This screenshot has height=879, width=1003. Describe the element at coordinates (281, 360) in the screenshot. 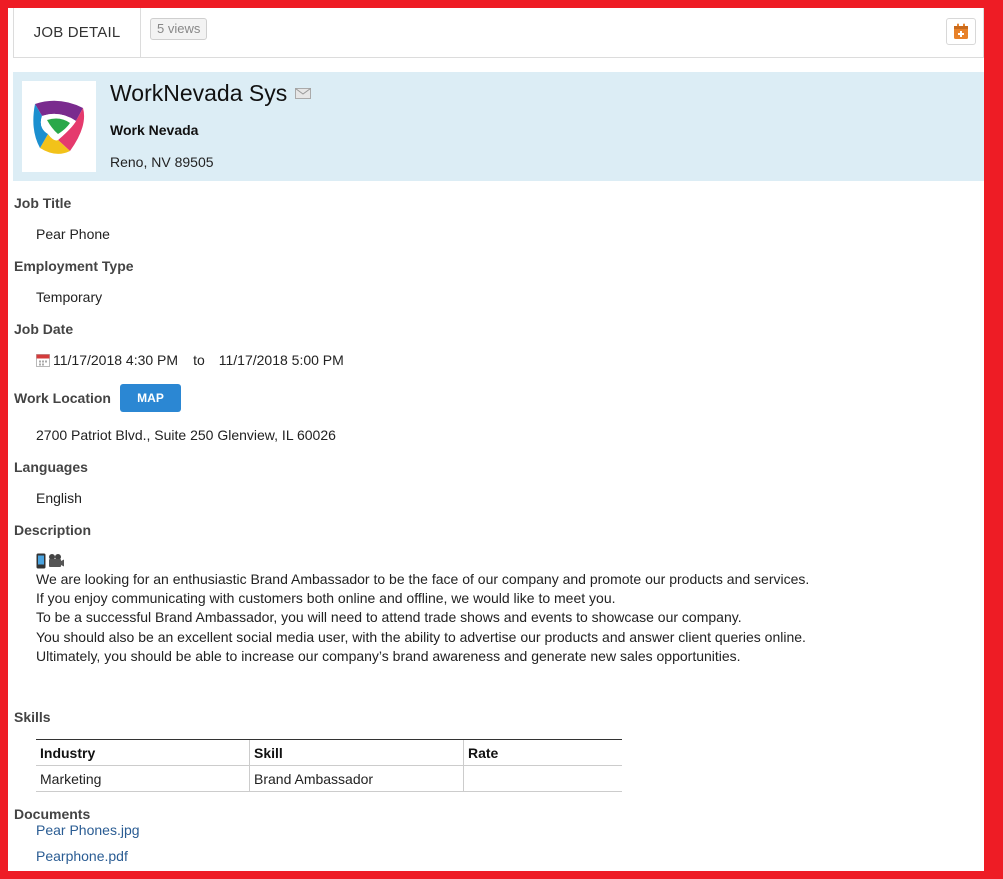

I see `job-date-end: 11/17/2018 5:00 PM` at that location.